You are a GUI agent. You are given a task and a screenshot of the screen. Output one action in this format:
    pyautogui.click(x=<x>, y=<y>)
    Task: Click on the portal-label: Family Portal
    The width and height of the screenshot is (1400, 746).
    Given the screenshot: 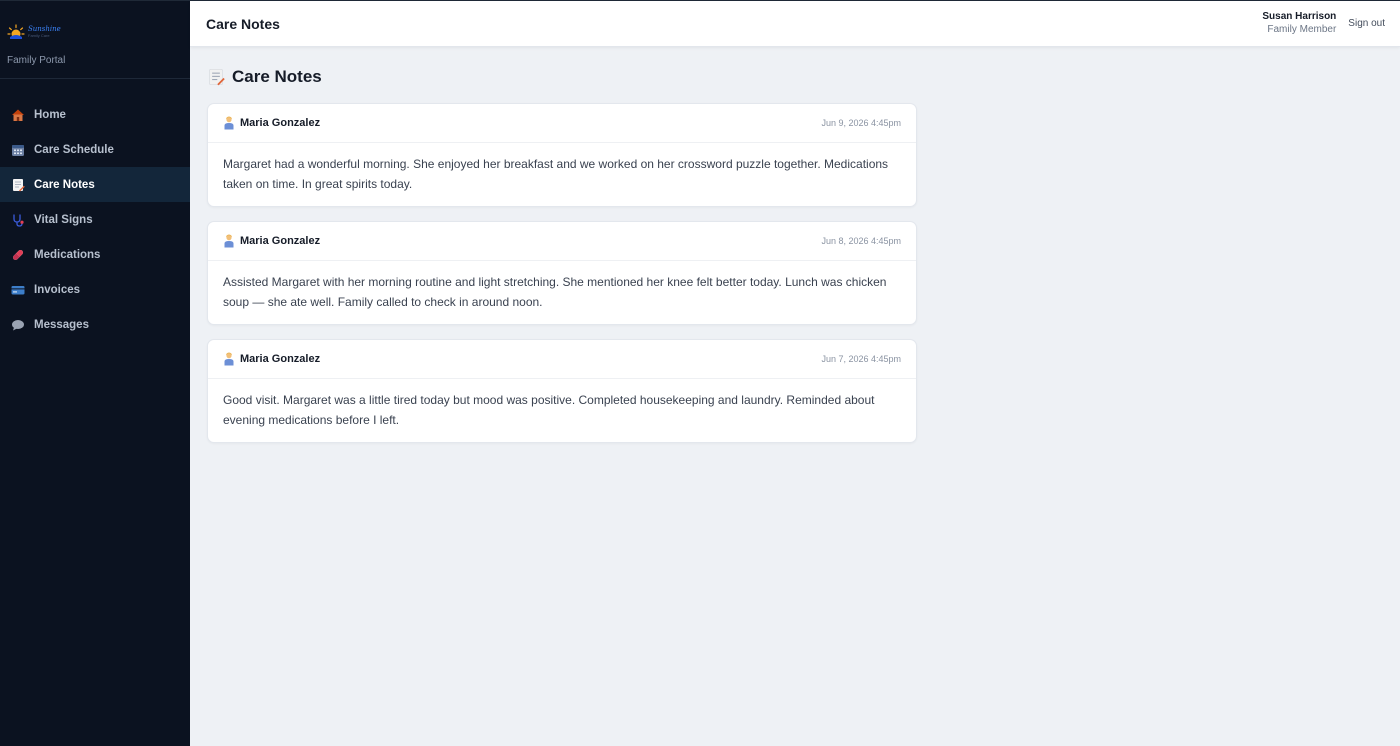 What is the action you would take?
    pyautogui.click(x=36, y=60)
    